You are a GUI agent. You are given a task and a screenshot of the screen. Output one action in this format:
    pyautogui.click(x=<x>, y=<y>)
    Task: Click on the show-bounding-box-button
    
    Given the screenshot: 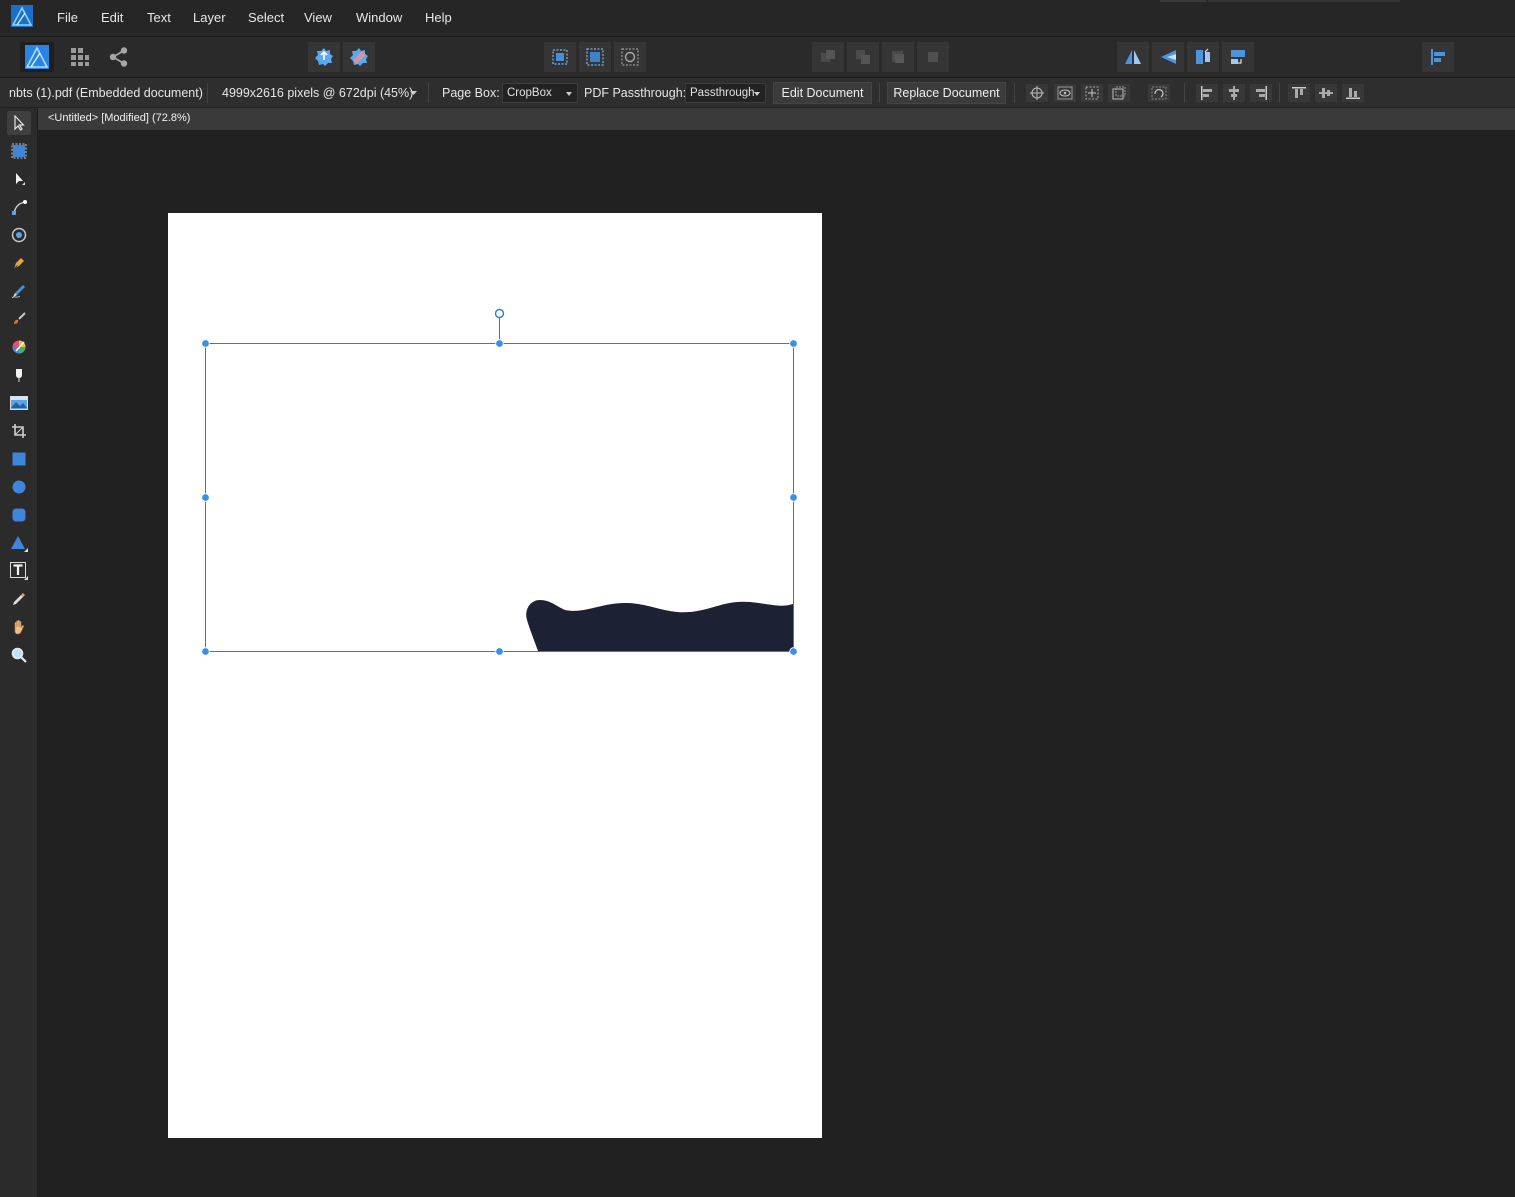 What is the action you would take?
    pyautogui.click(x=1065, y=93)
    